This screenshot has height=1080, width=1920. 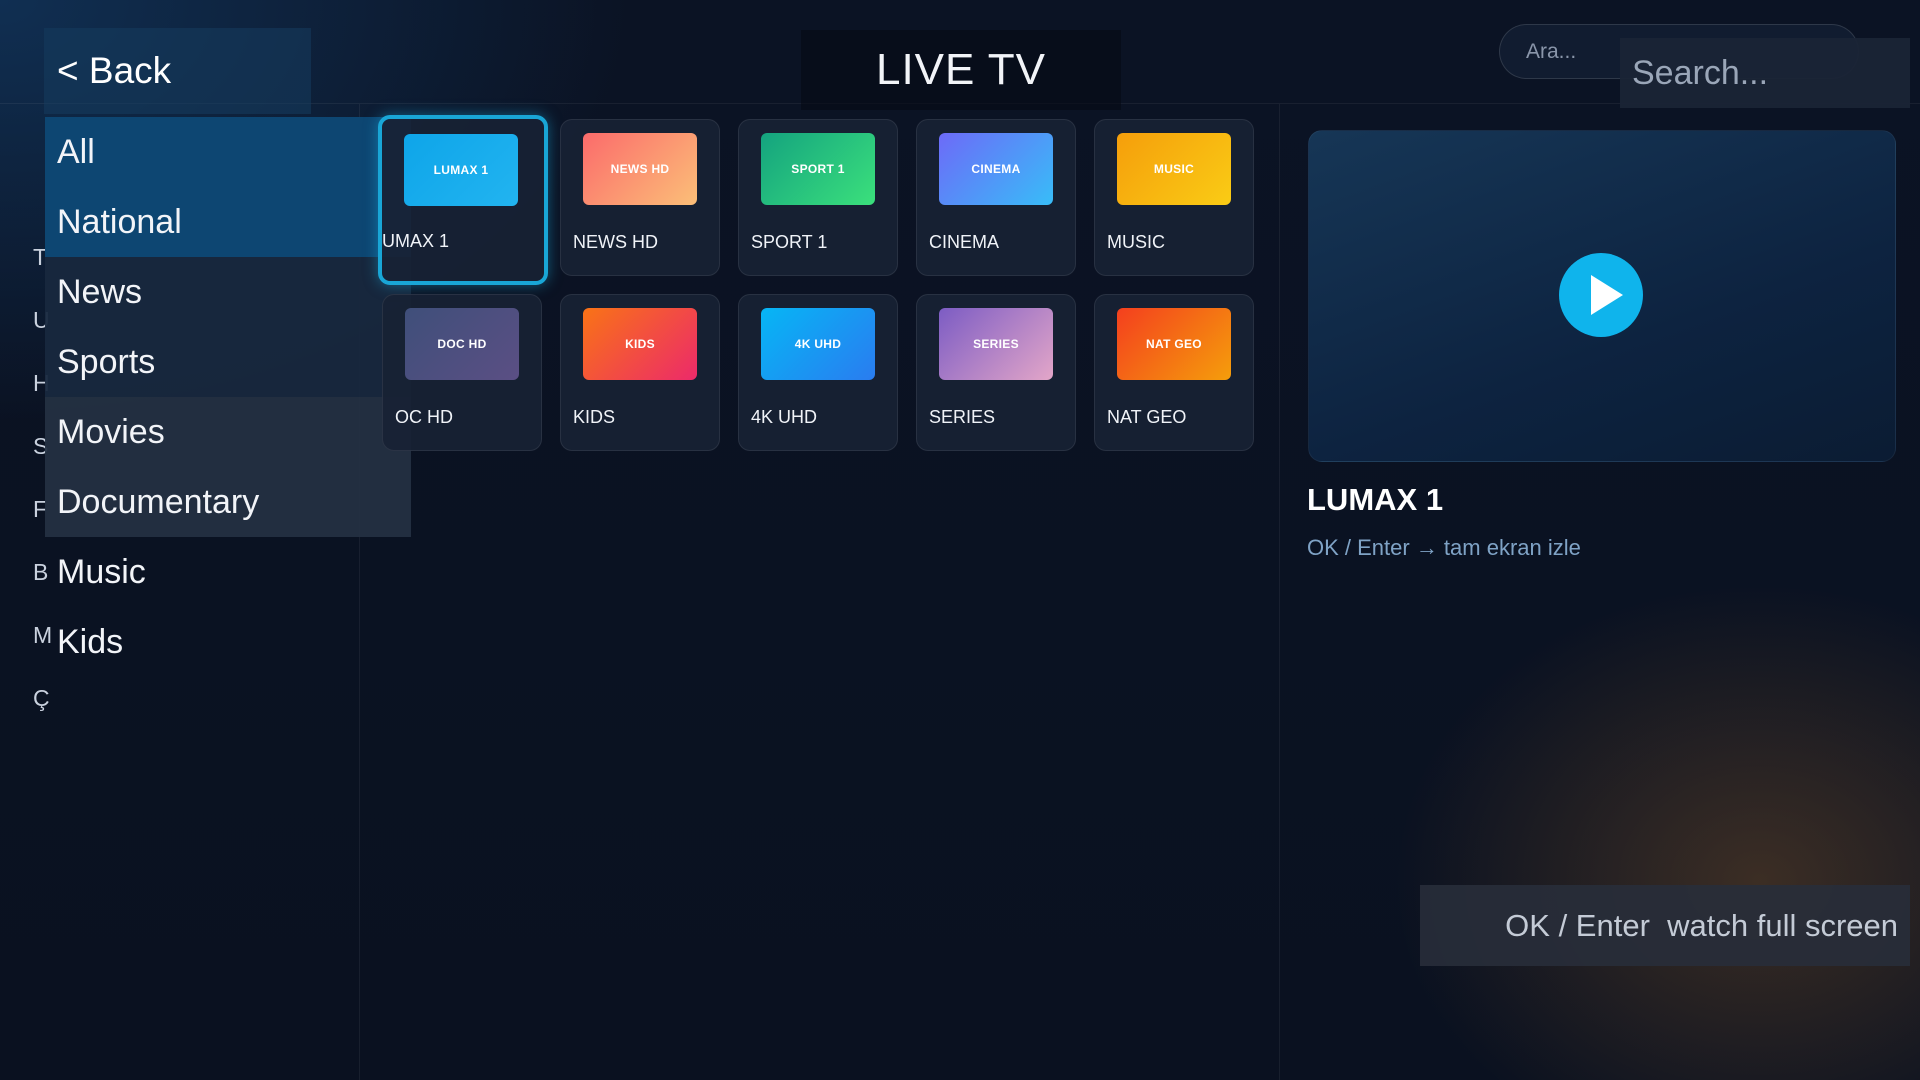 What do you see at coordinates (228, 222) in the screenshot?
I see `category-item-national: National` at bounding box center [228, 222].